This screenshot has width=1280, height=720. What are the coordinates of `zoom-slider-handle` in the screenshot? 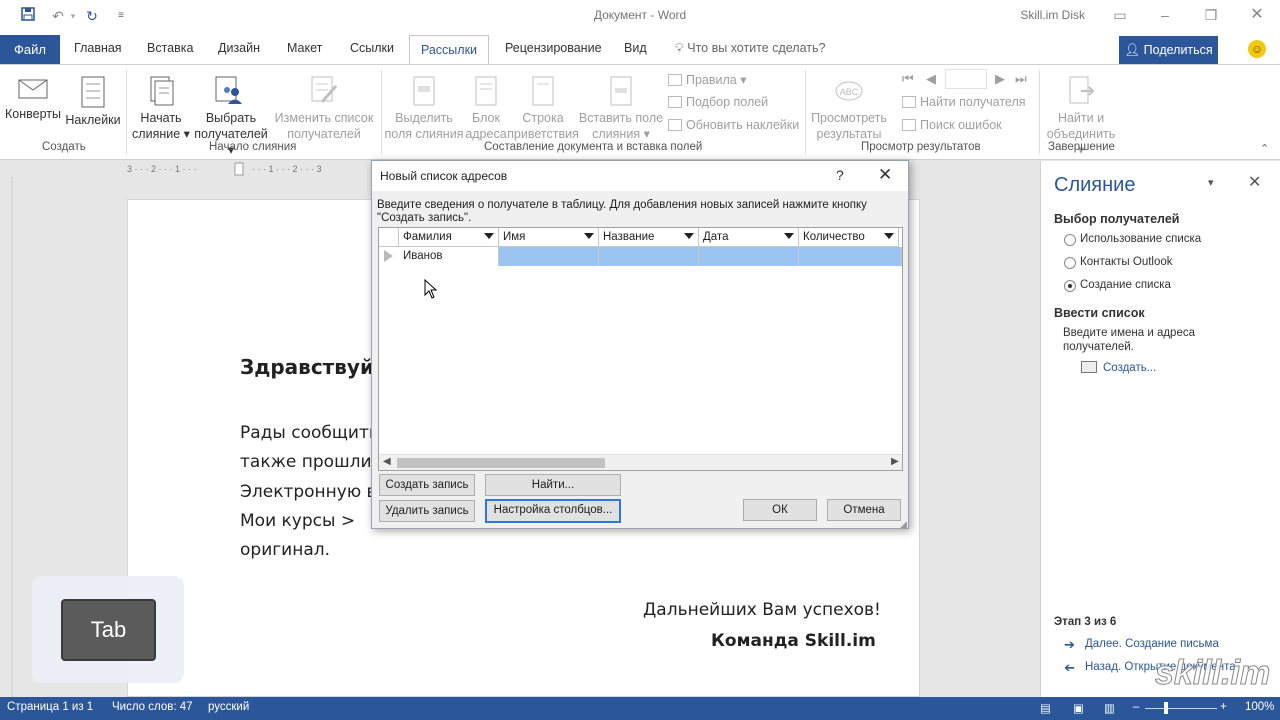 It's located at (1166, 708).